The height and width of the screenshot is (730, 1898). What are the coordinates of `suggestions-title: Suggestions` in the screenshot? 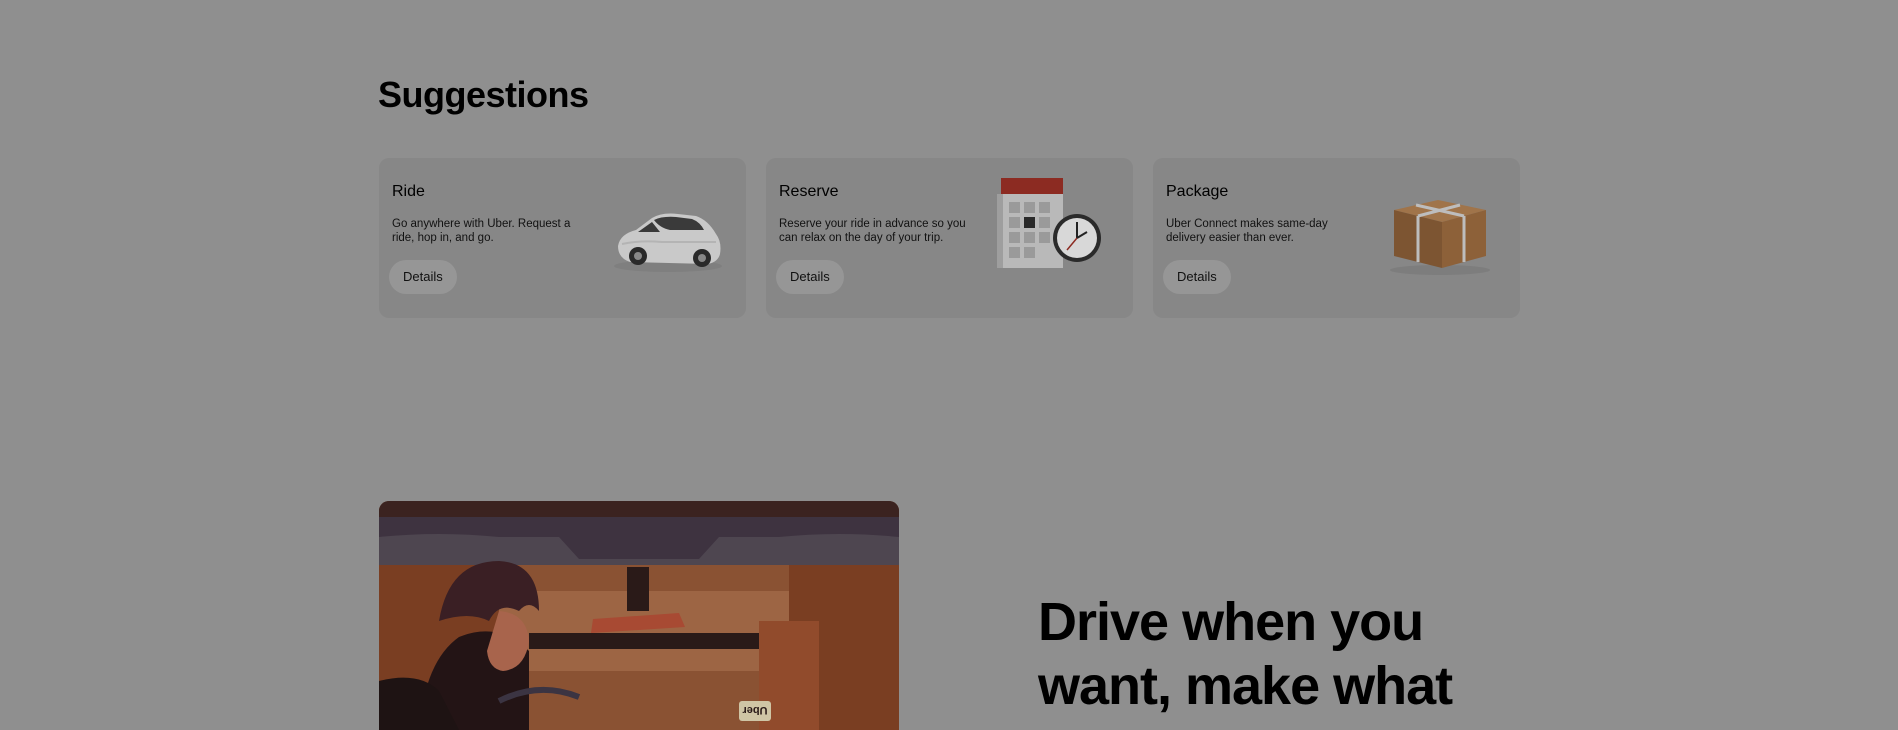 It's located at (483, 94).